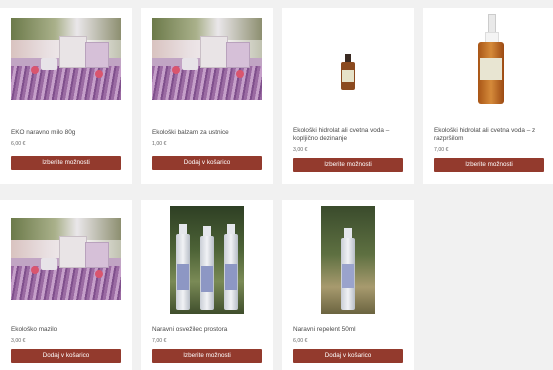 Image resolution: width=553 pixels, height=370 pixels. Describe the element at coordinates (211, 133) in the screenshot. I see `product-title: Ekološki balzam za ustnice` at that location.